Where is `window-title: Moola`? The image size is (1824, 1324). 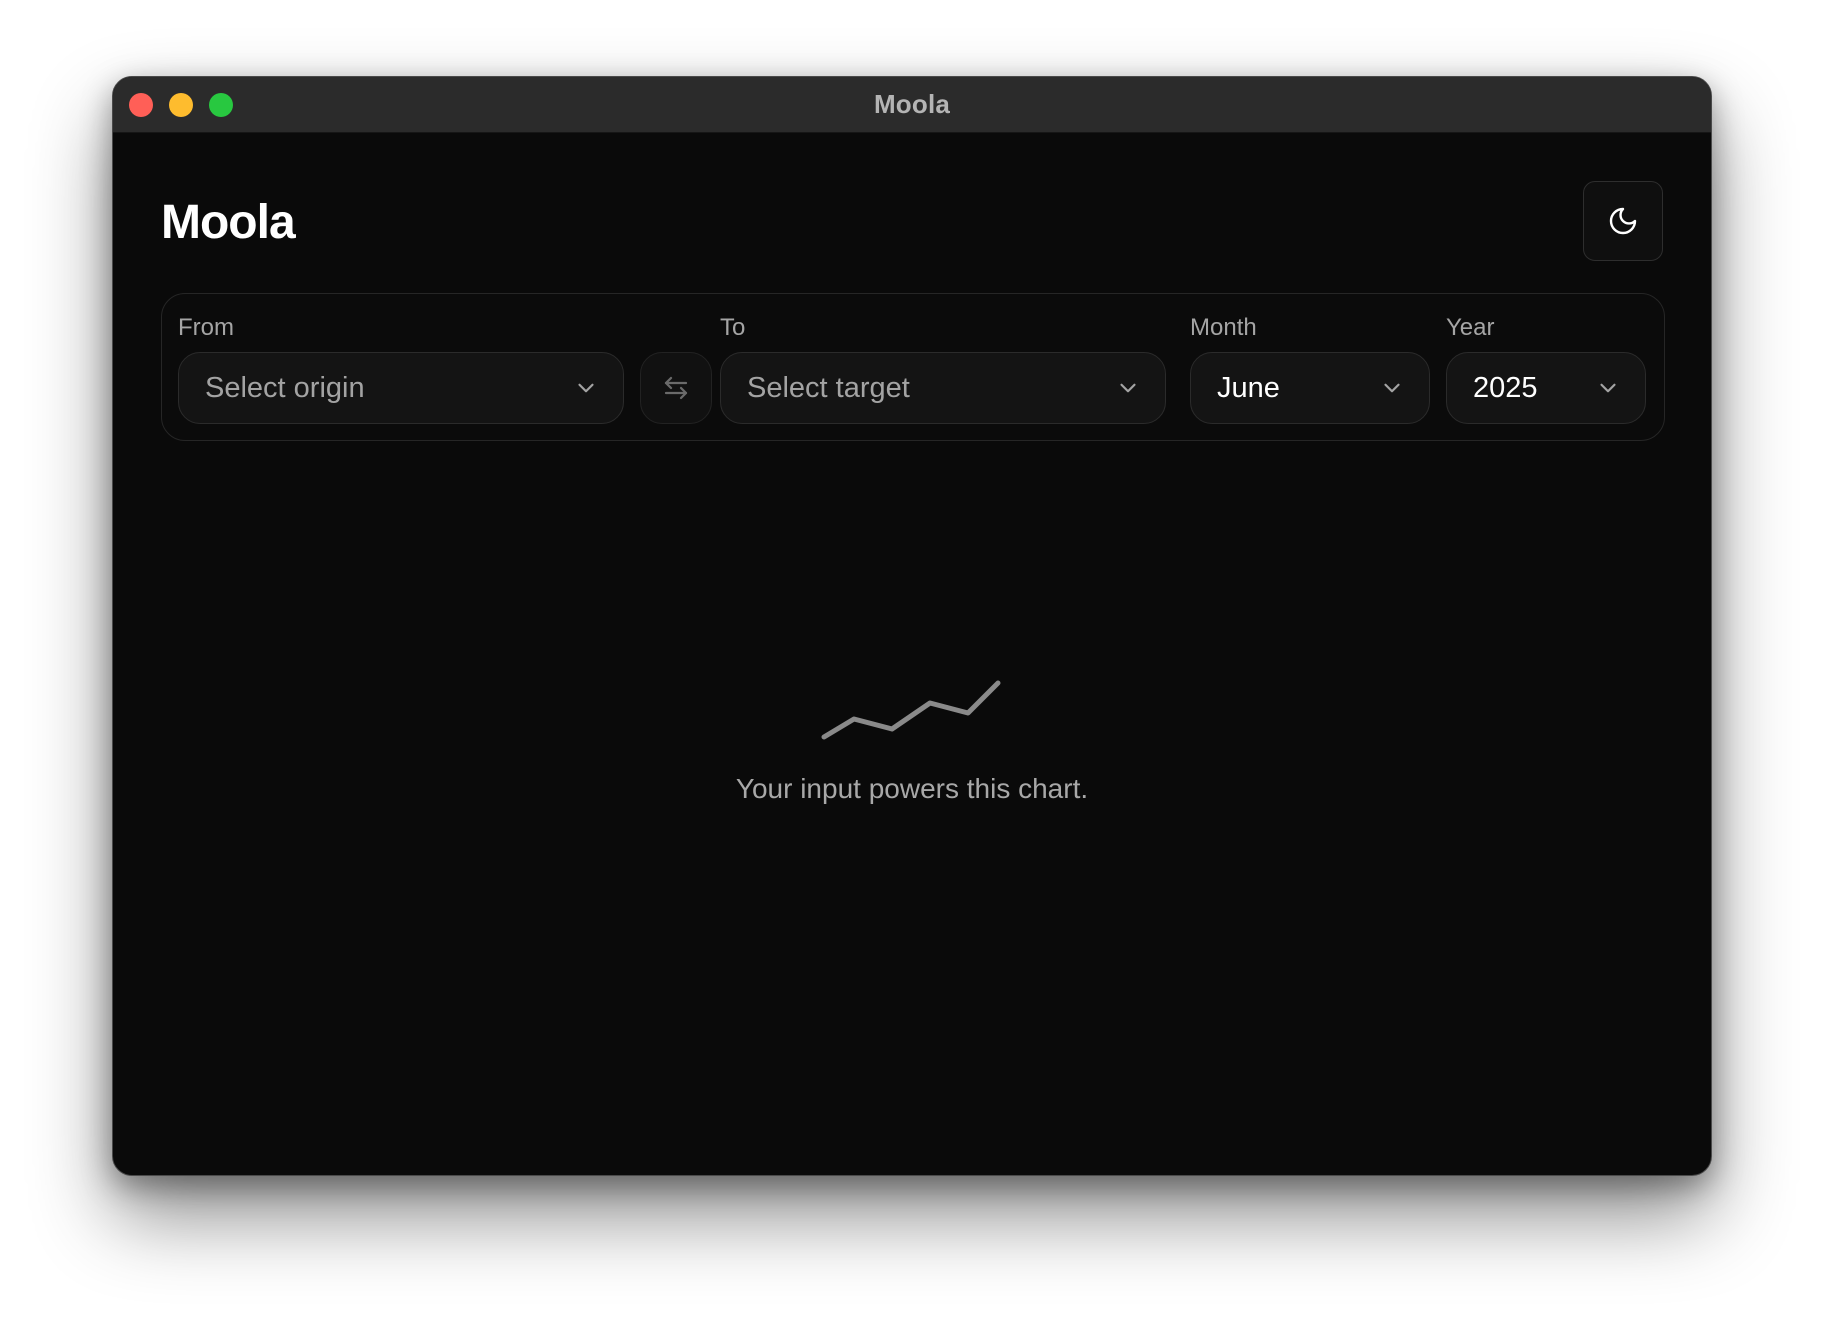
window-title: Moola is located at coordinates (912, 104).